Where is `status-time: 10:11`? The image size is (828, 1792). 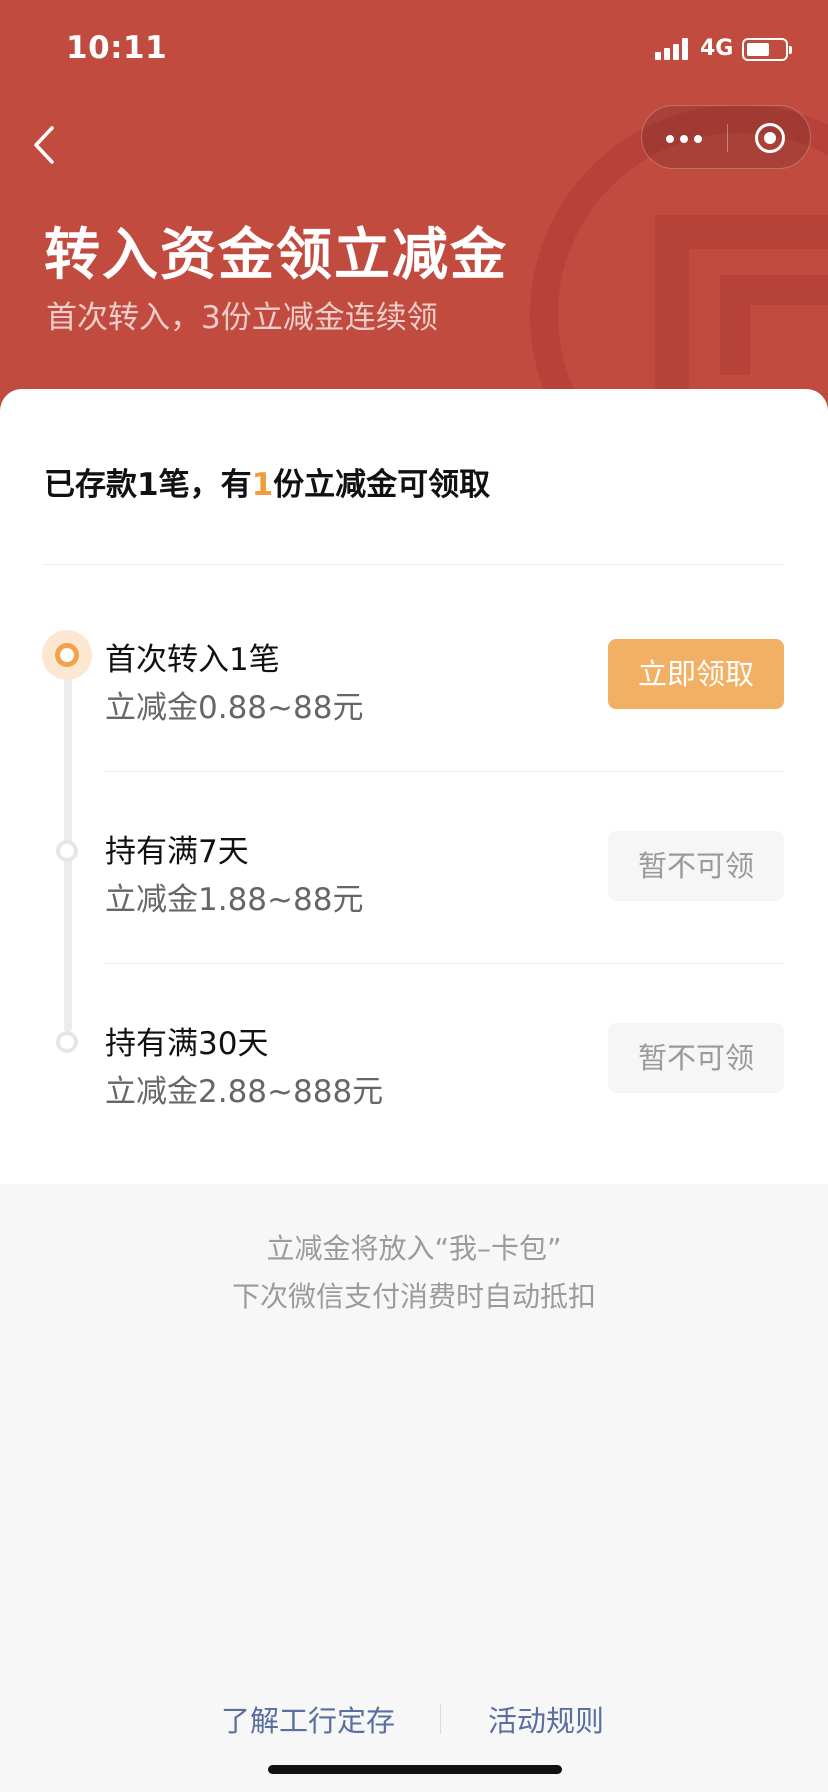
status-time: 10:11 is located at coordinates (117, 48).